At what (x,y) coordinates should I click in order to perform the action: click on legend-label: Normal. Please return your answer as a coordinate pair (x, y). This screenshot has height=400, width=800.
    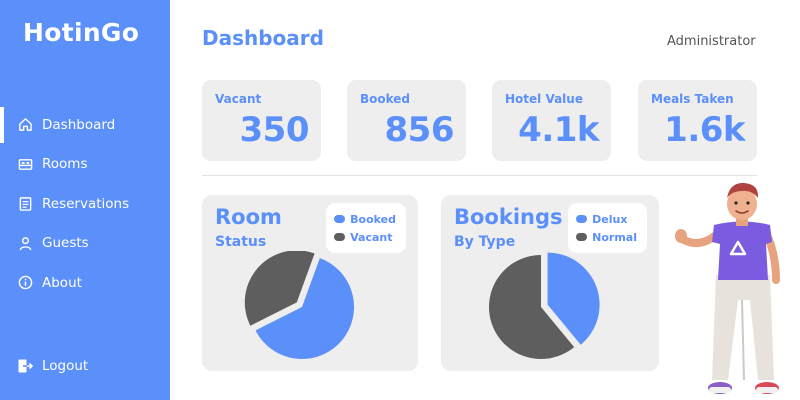
    Looking at the image, I should click on (614, 237).